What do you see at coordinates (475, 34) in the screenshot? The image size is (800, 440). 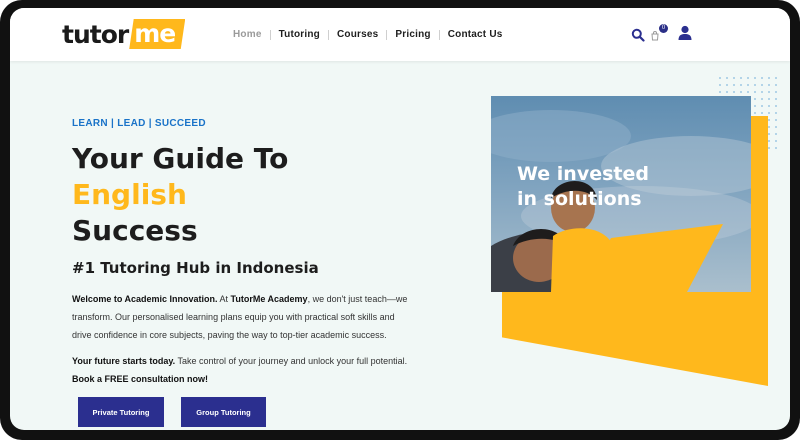 I see `nav-contact-us: Contact Us` at bounding box center [475, 34].